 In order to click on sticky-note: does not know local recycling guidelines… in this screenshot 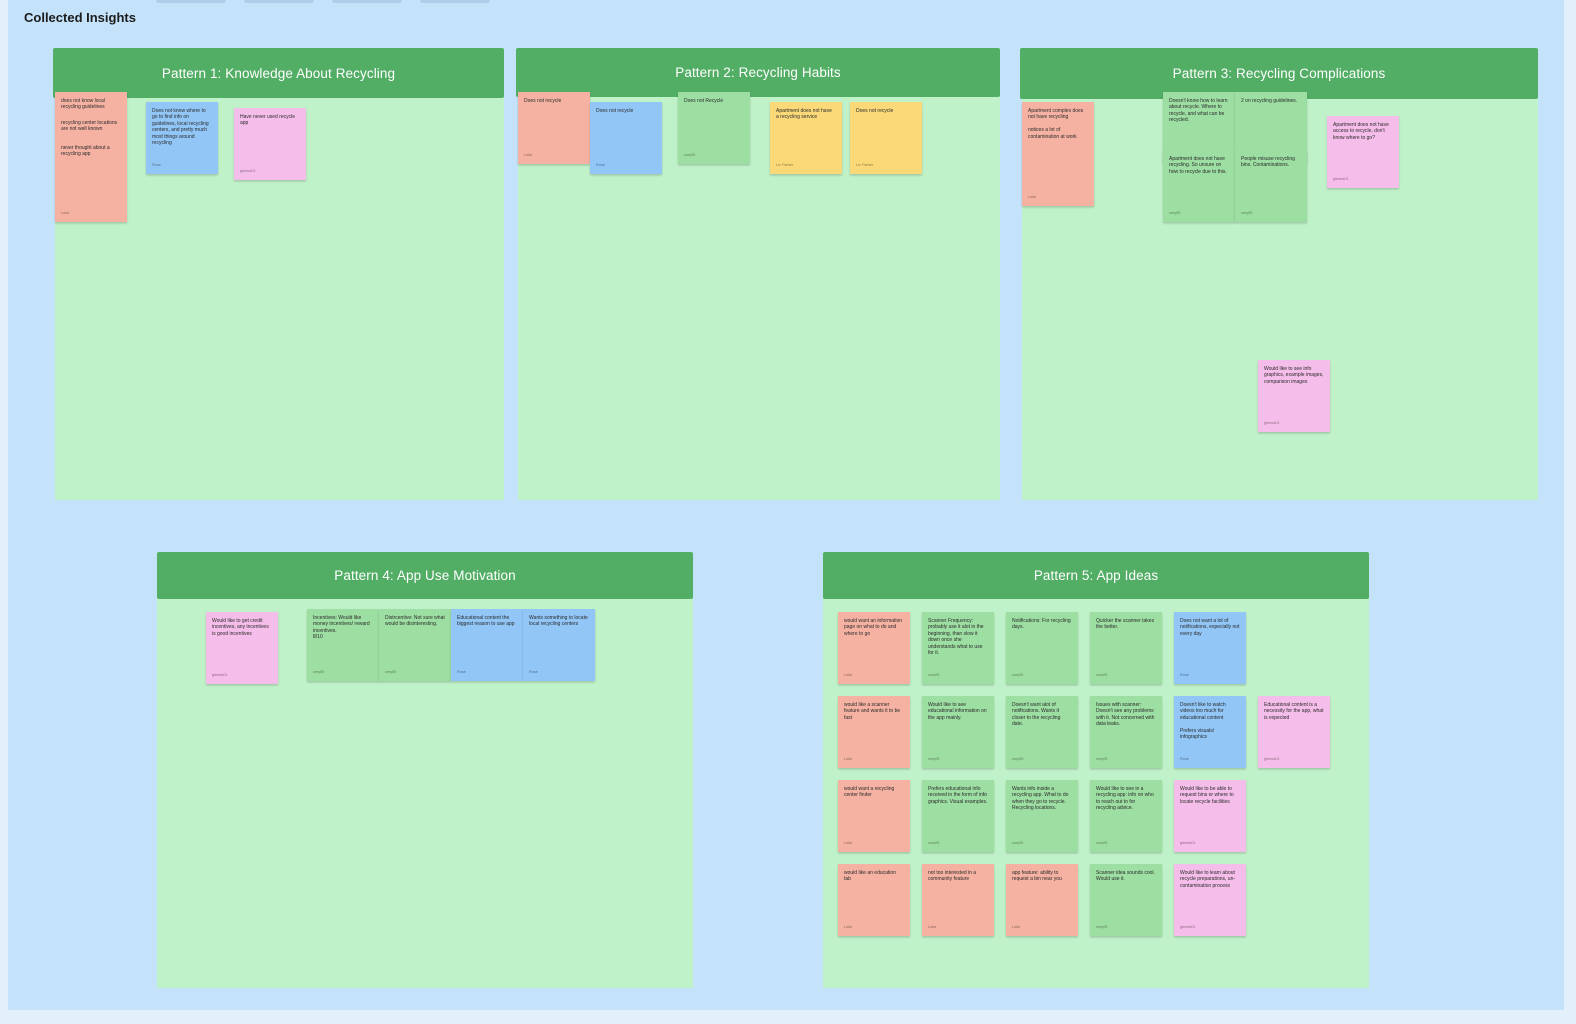, I will do `click(91, 157)`.